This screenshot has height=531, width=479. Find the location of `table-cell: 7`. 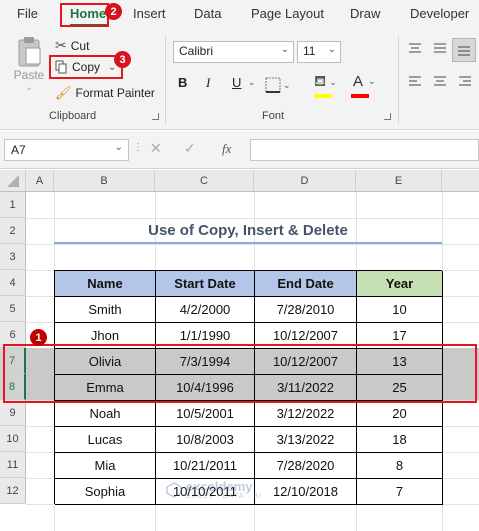

table-cell: 7 is located at coordinates (400, 492).